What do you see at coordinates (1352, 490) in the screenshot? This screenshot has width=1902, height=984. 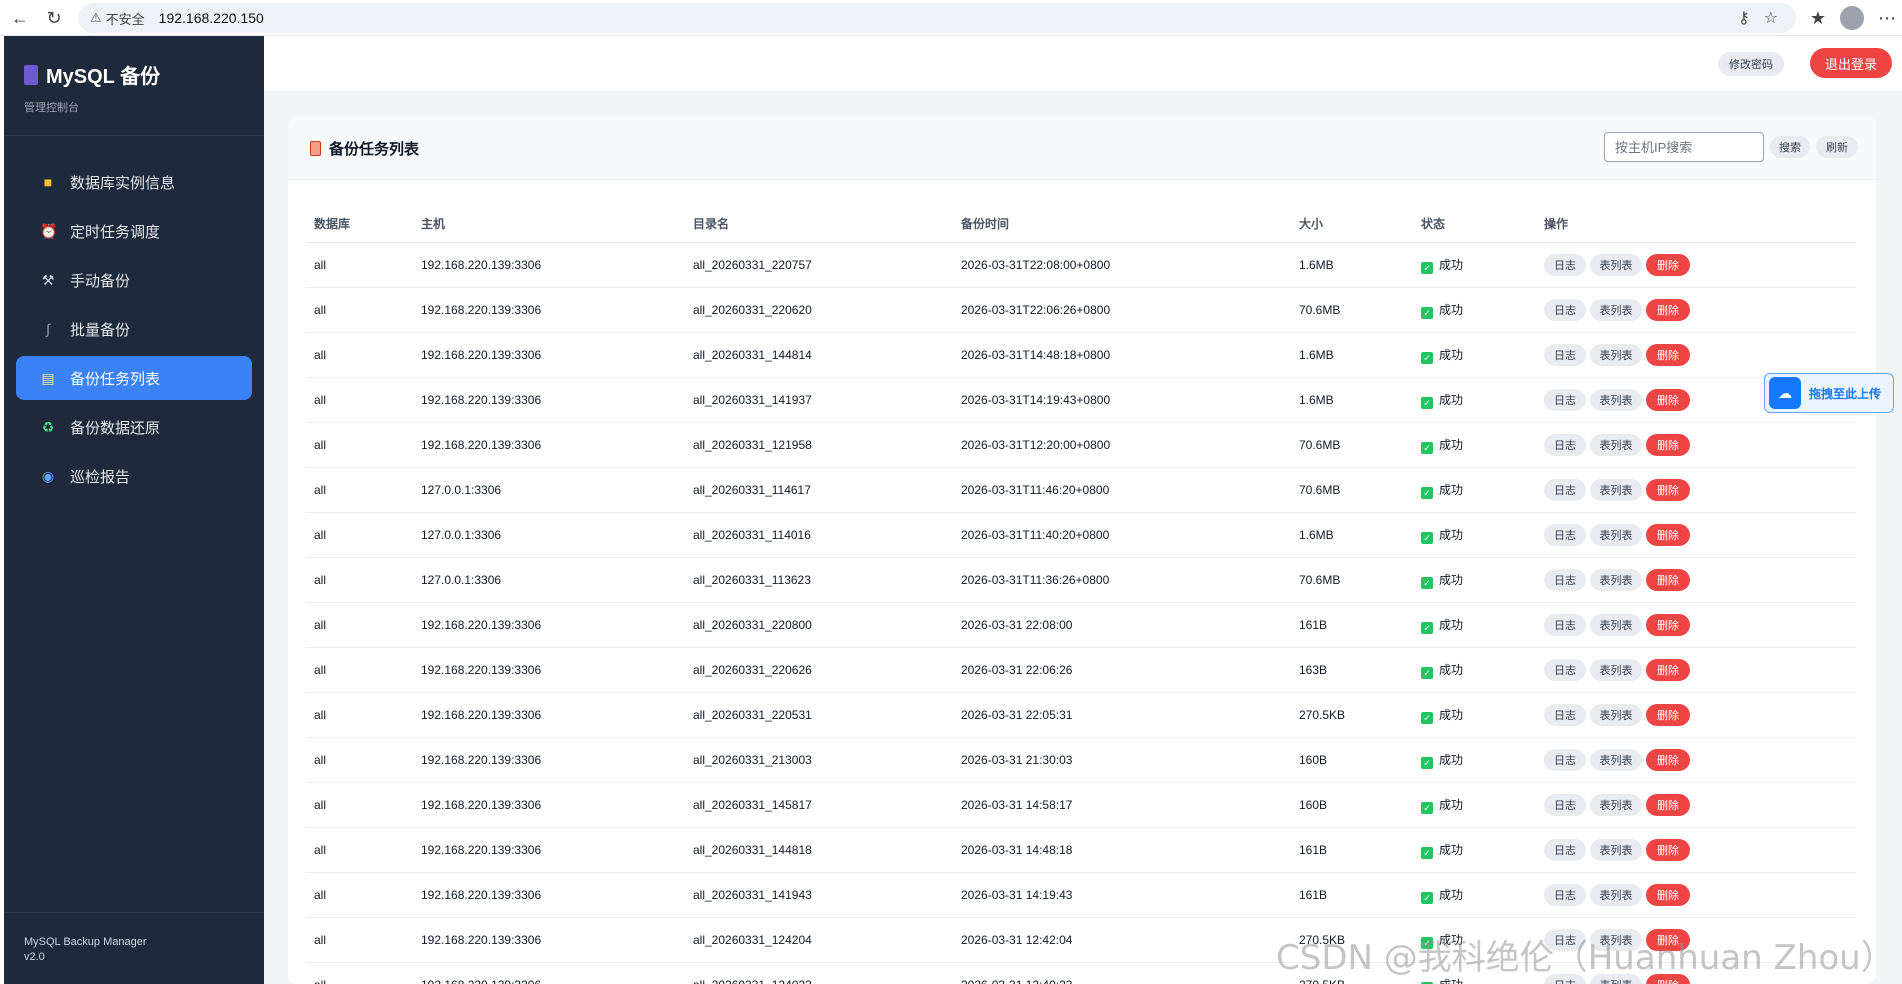 I see `cell-size: 70.6MB` at bounding box center [1352, 490].